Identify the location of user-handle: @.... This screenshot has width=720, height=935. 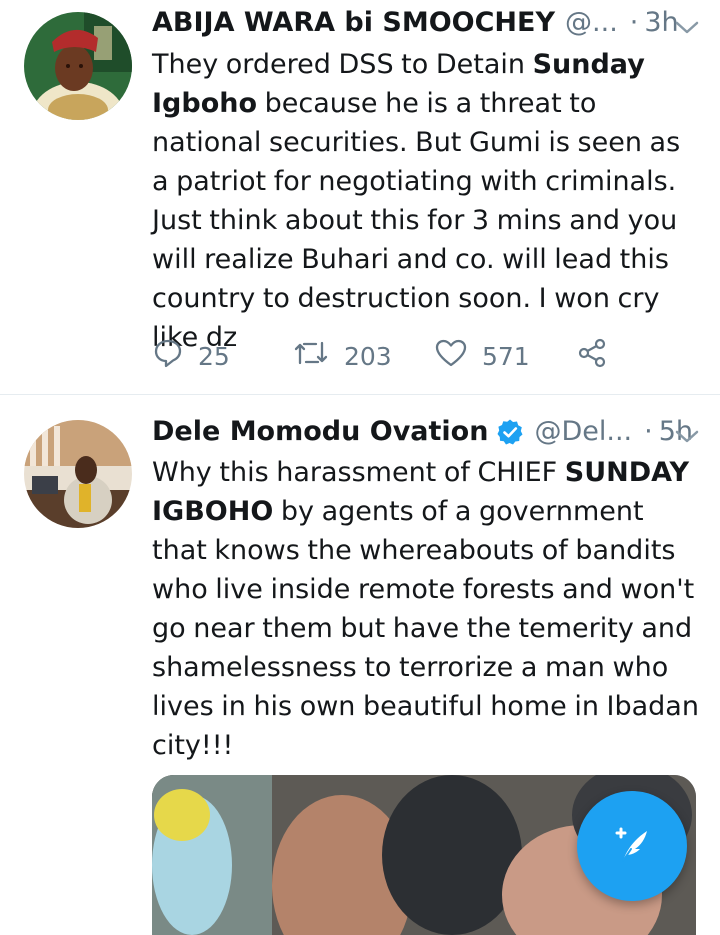
(591, 23).